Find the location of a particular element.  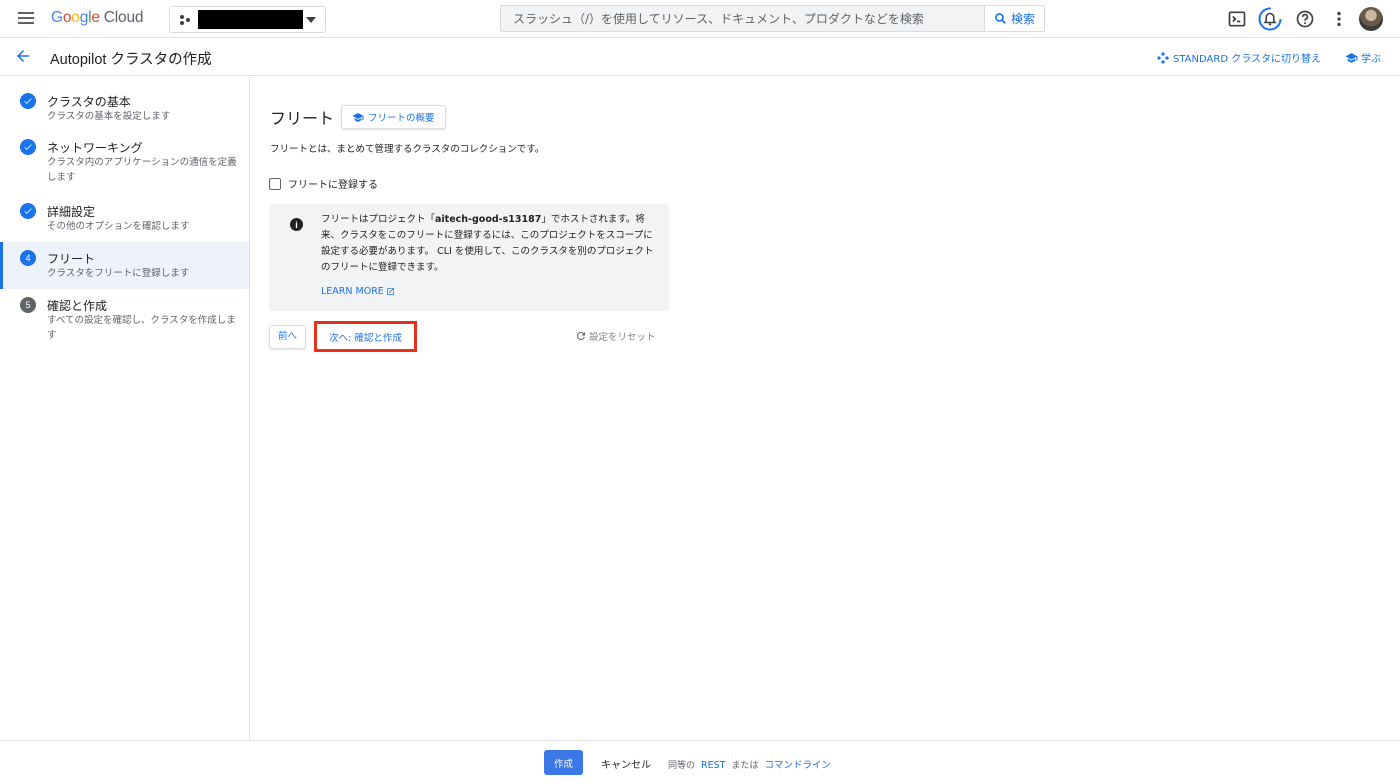

avatar is located at coordinates (1371, 19).